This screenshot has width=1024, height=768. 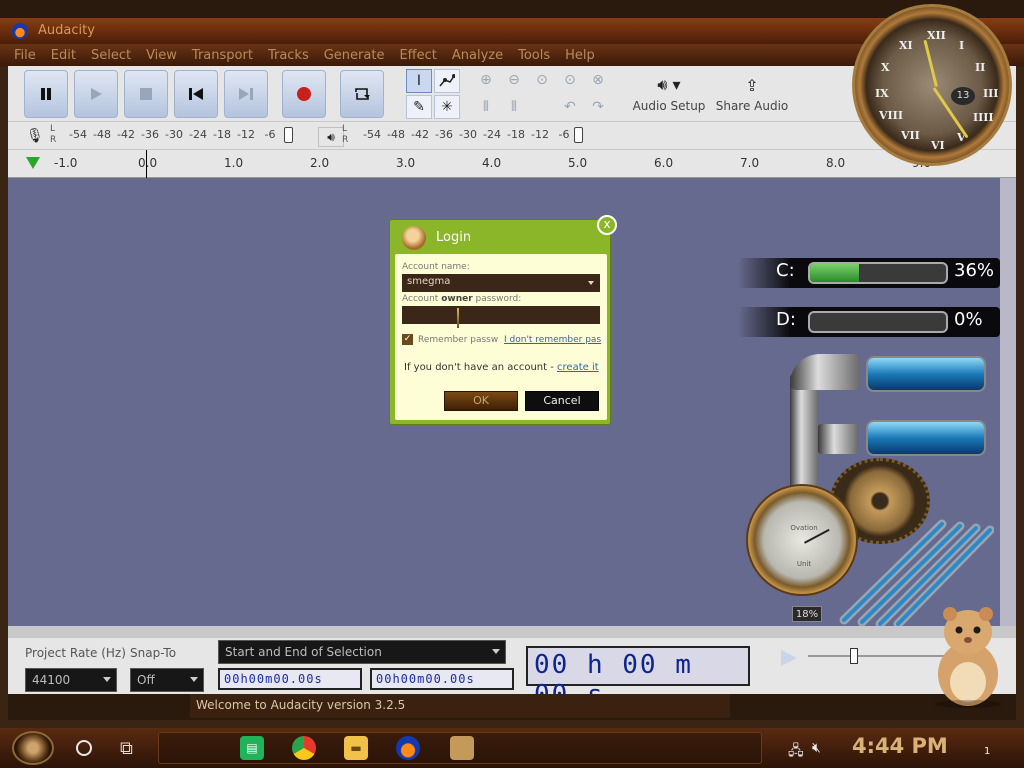 What do you see at coordinates (580, 55) in the screenshot?
I see `menu-help: Help` at bounding box center [580, 55].